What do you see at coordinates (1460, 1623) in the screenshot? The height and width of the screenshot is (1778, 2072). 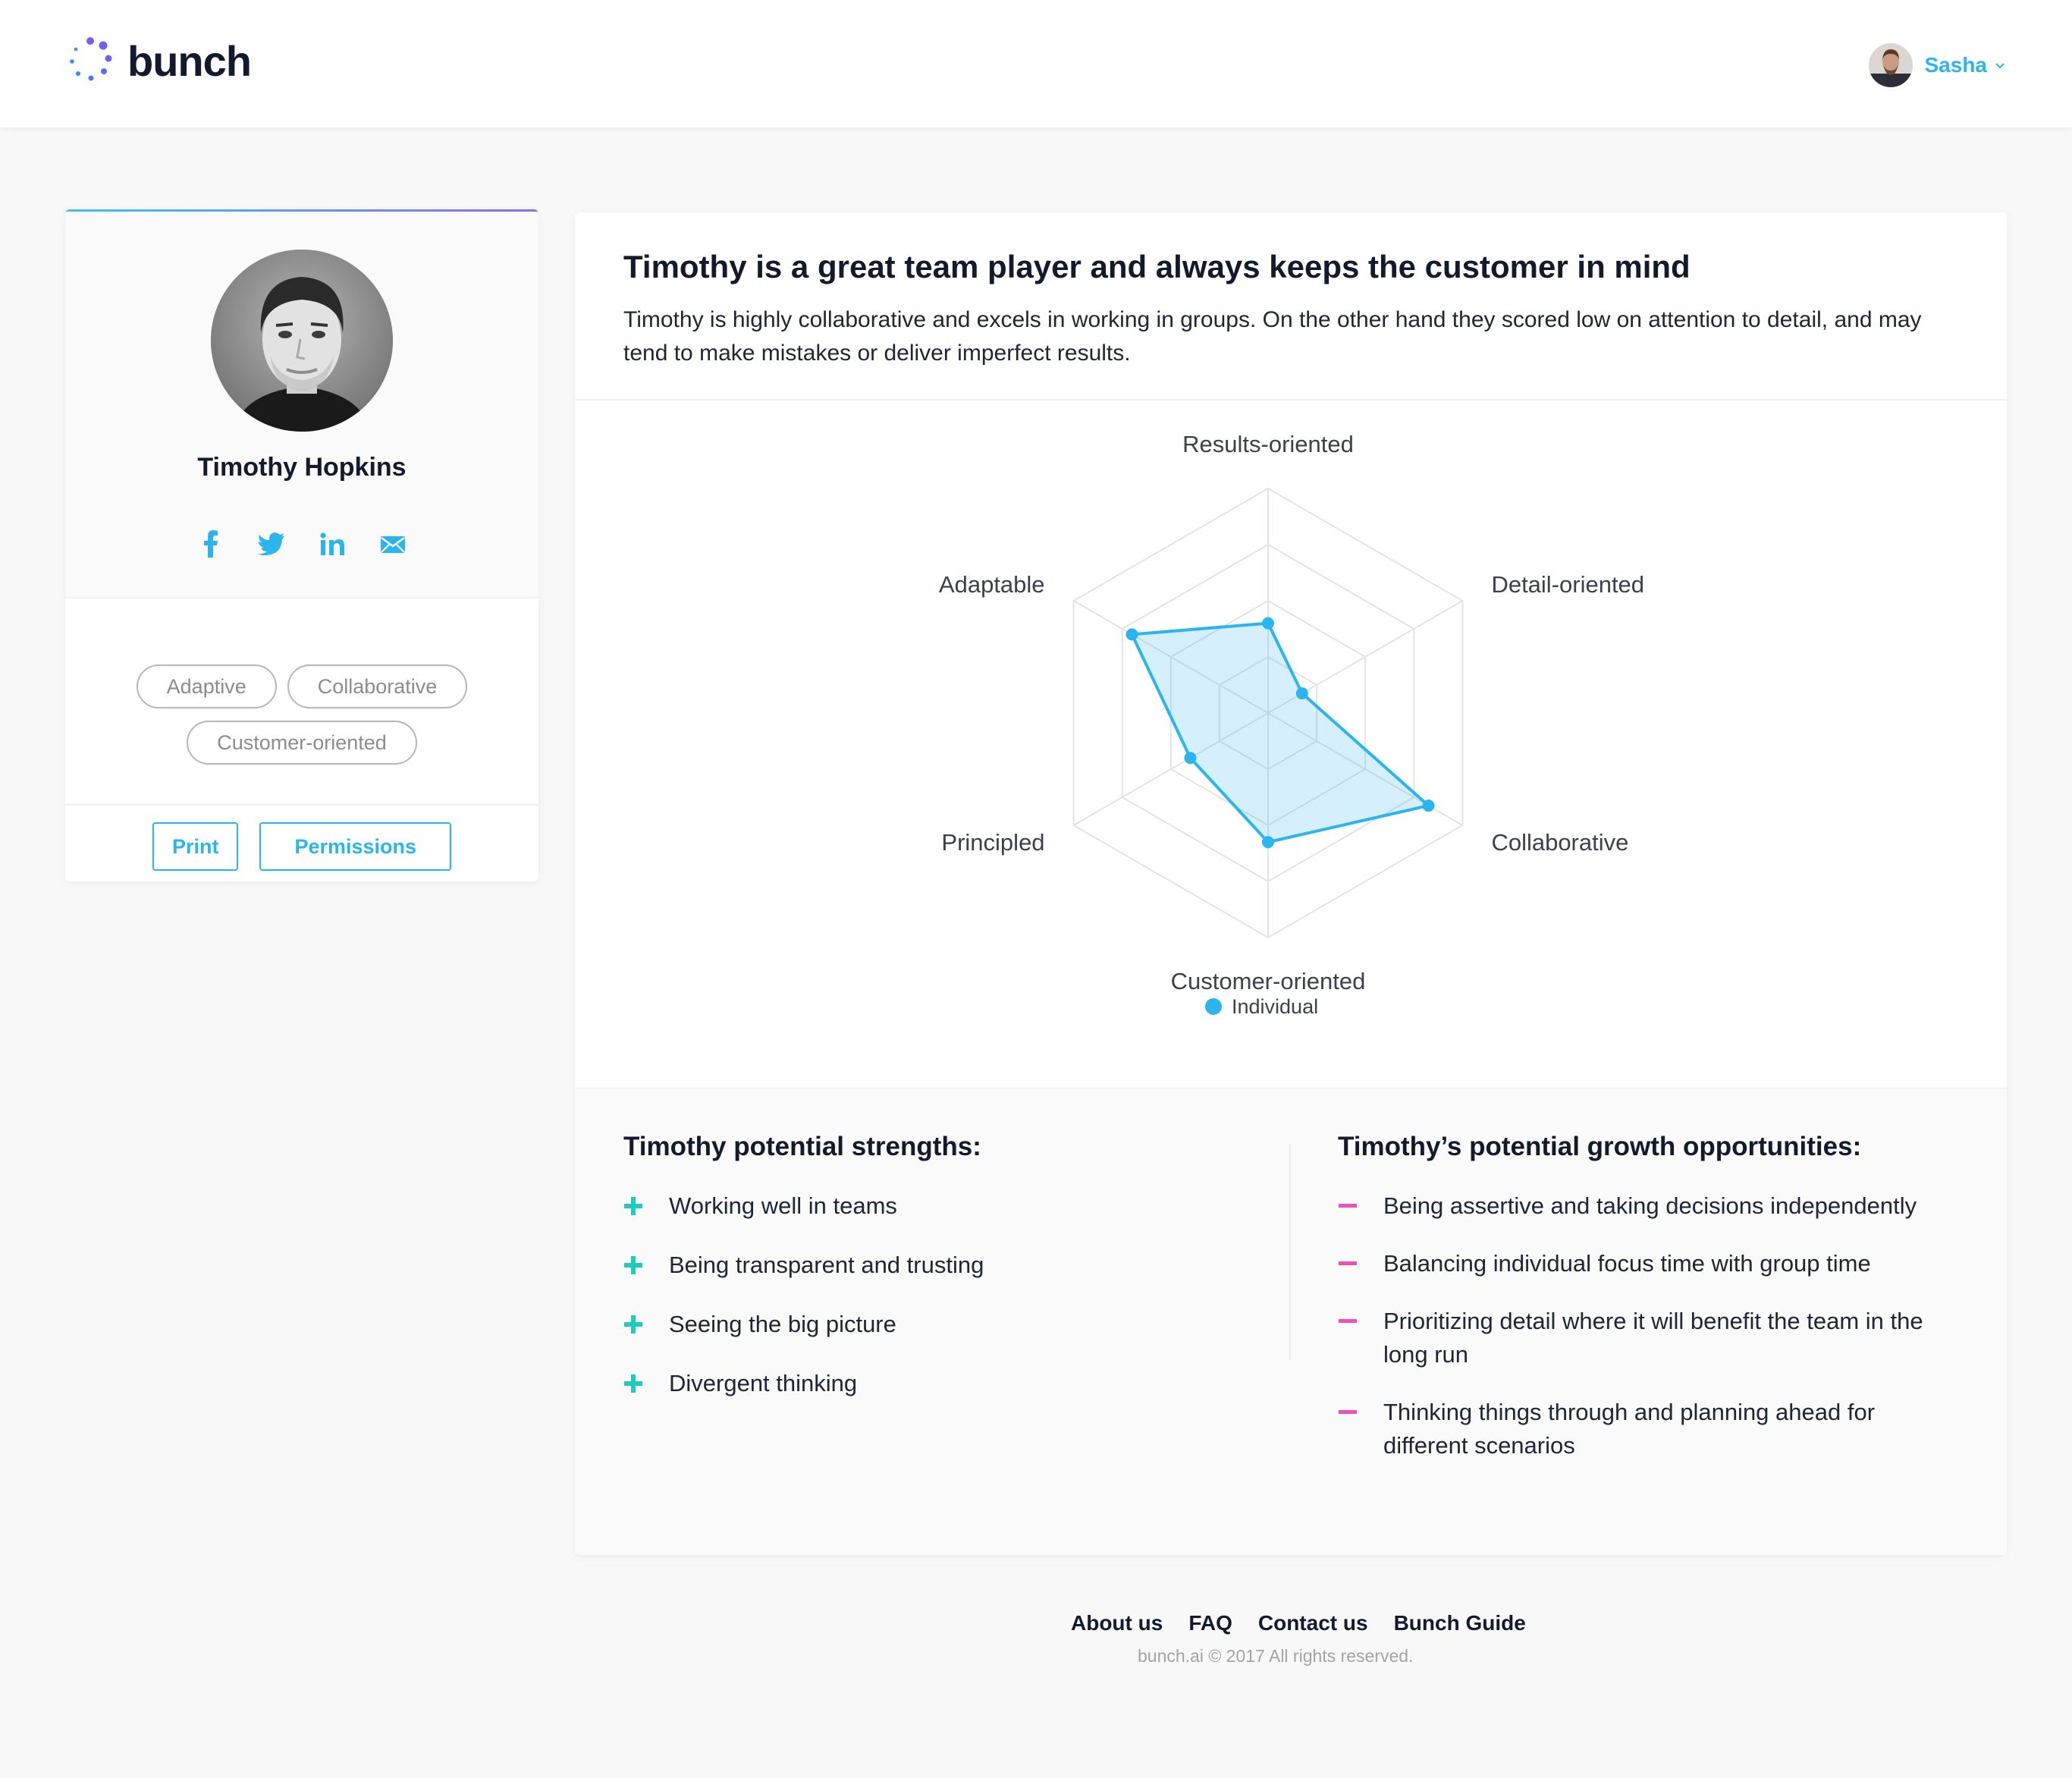 I see `footer-link-guide: Bunch Guide` at bounding box center [1460, 1623].